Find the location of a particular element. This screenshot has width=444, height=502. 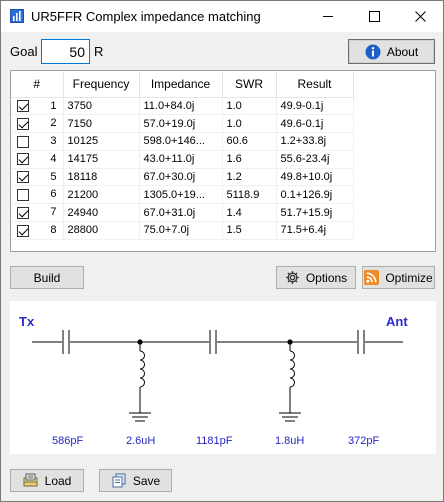

cell-frequency: 3750 is located at coordinates (101, 106).